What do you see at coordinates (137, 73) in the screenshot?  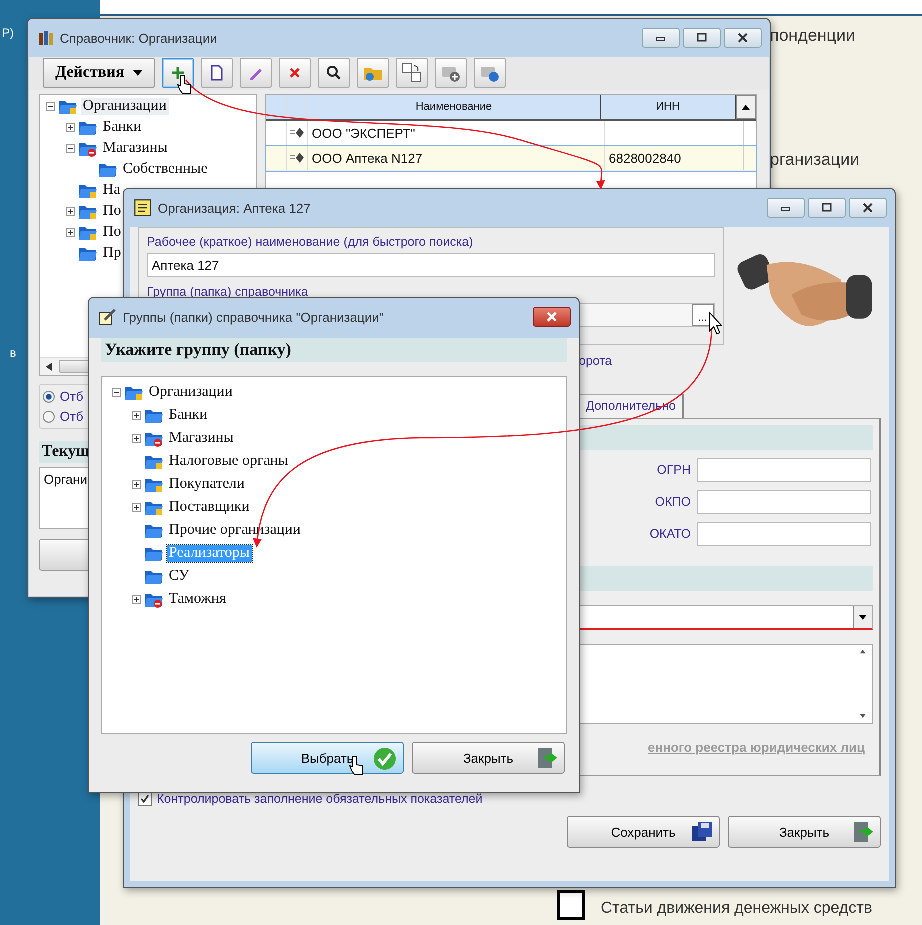 I see `caret-icon` at bounding box center [137, 73].